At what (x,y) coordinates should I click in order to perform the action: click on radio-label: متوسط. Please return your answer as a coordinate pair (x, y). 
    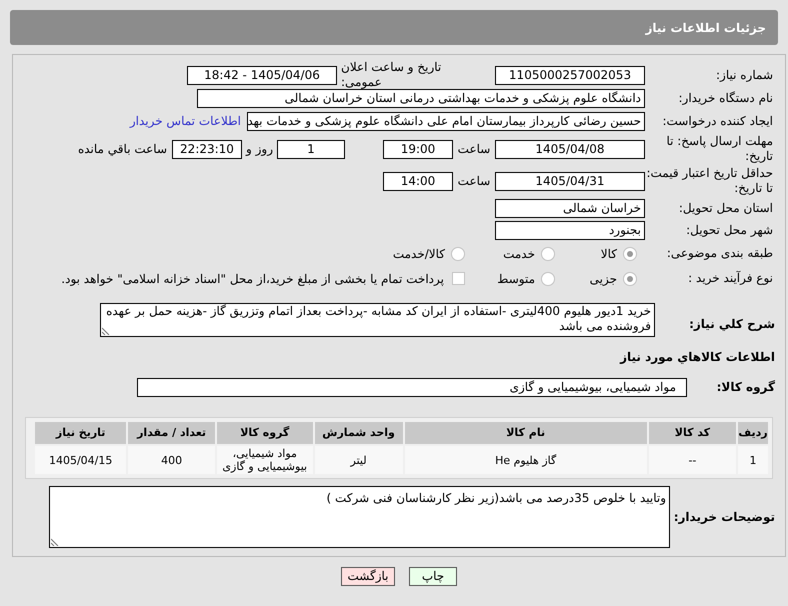
    Looking at the image, I should click on (516, 279).